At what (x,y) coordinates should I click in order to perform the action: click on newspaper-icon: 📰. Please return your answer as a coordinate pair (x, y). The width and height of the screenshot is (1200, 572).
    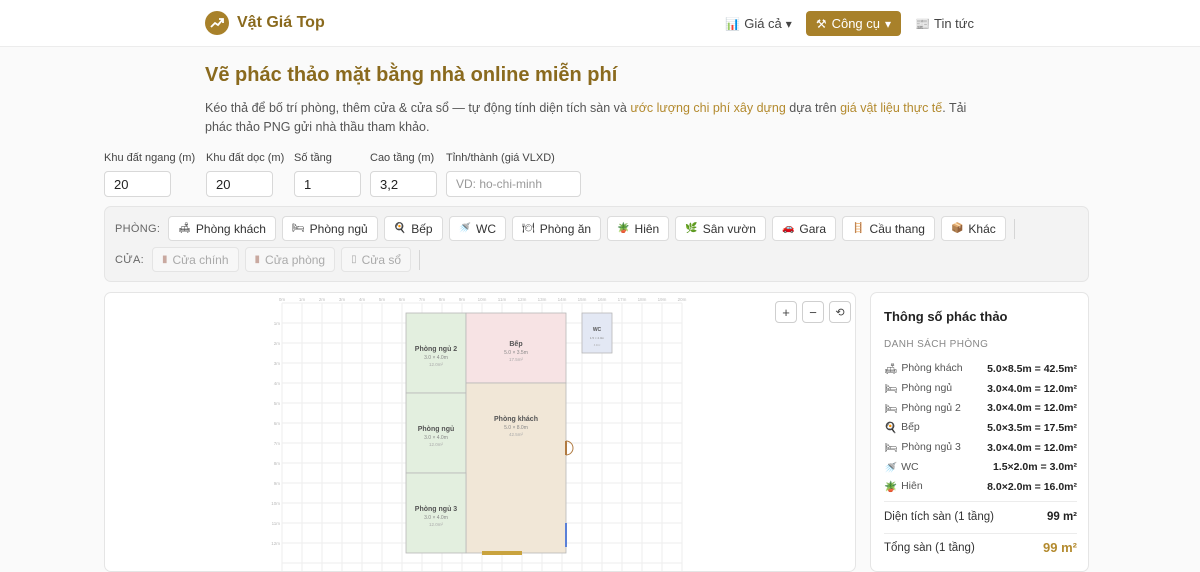
    Looking at the image, I should click on (922, 23).